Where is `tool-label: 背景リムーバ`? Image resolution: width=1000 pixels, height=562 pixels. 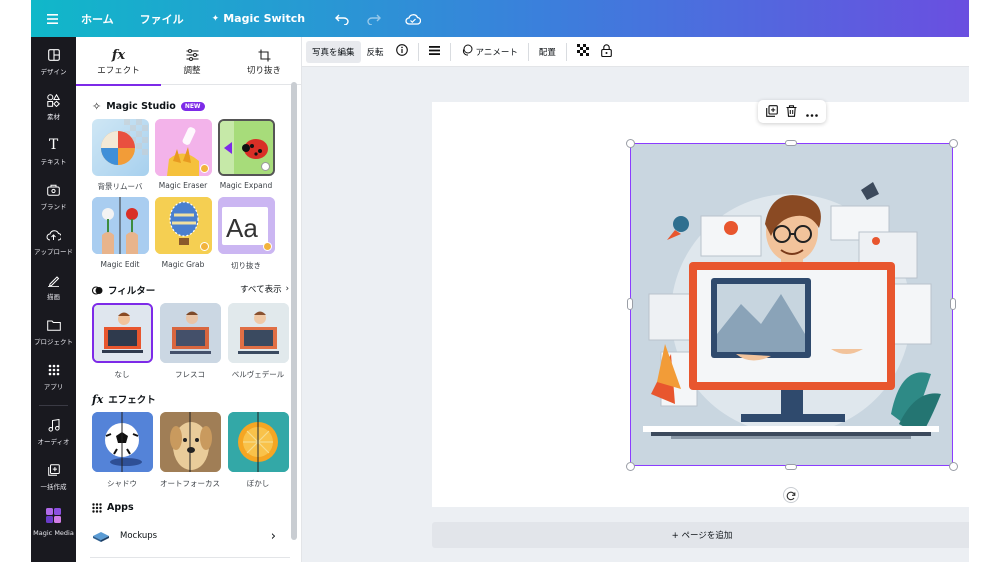
tool-label: 背景リムーバ is located at coordinates (120, 186).